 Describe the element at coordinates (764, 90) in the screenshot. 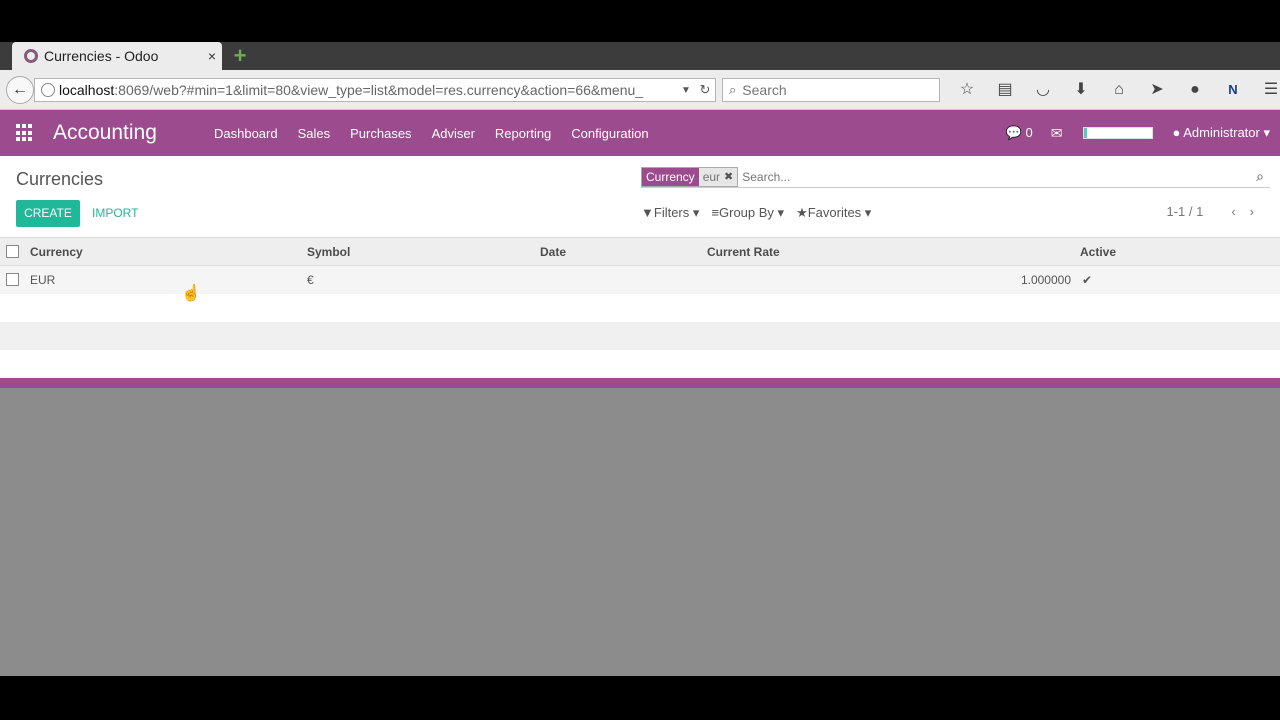

I see `browser-search-placeholder: Search` at that location.